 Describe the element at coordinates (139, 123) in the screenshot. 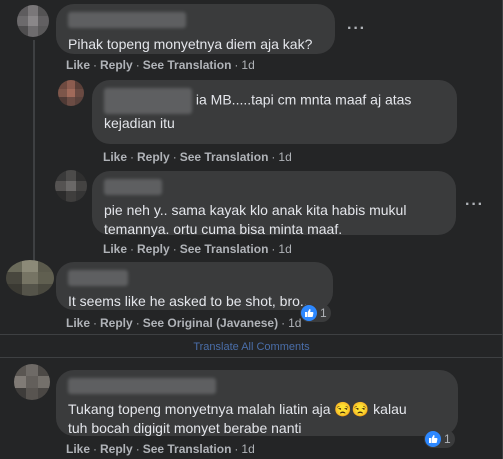

I see `comment-text-line: kejadian itu` at that location.